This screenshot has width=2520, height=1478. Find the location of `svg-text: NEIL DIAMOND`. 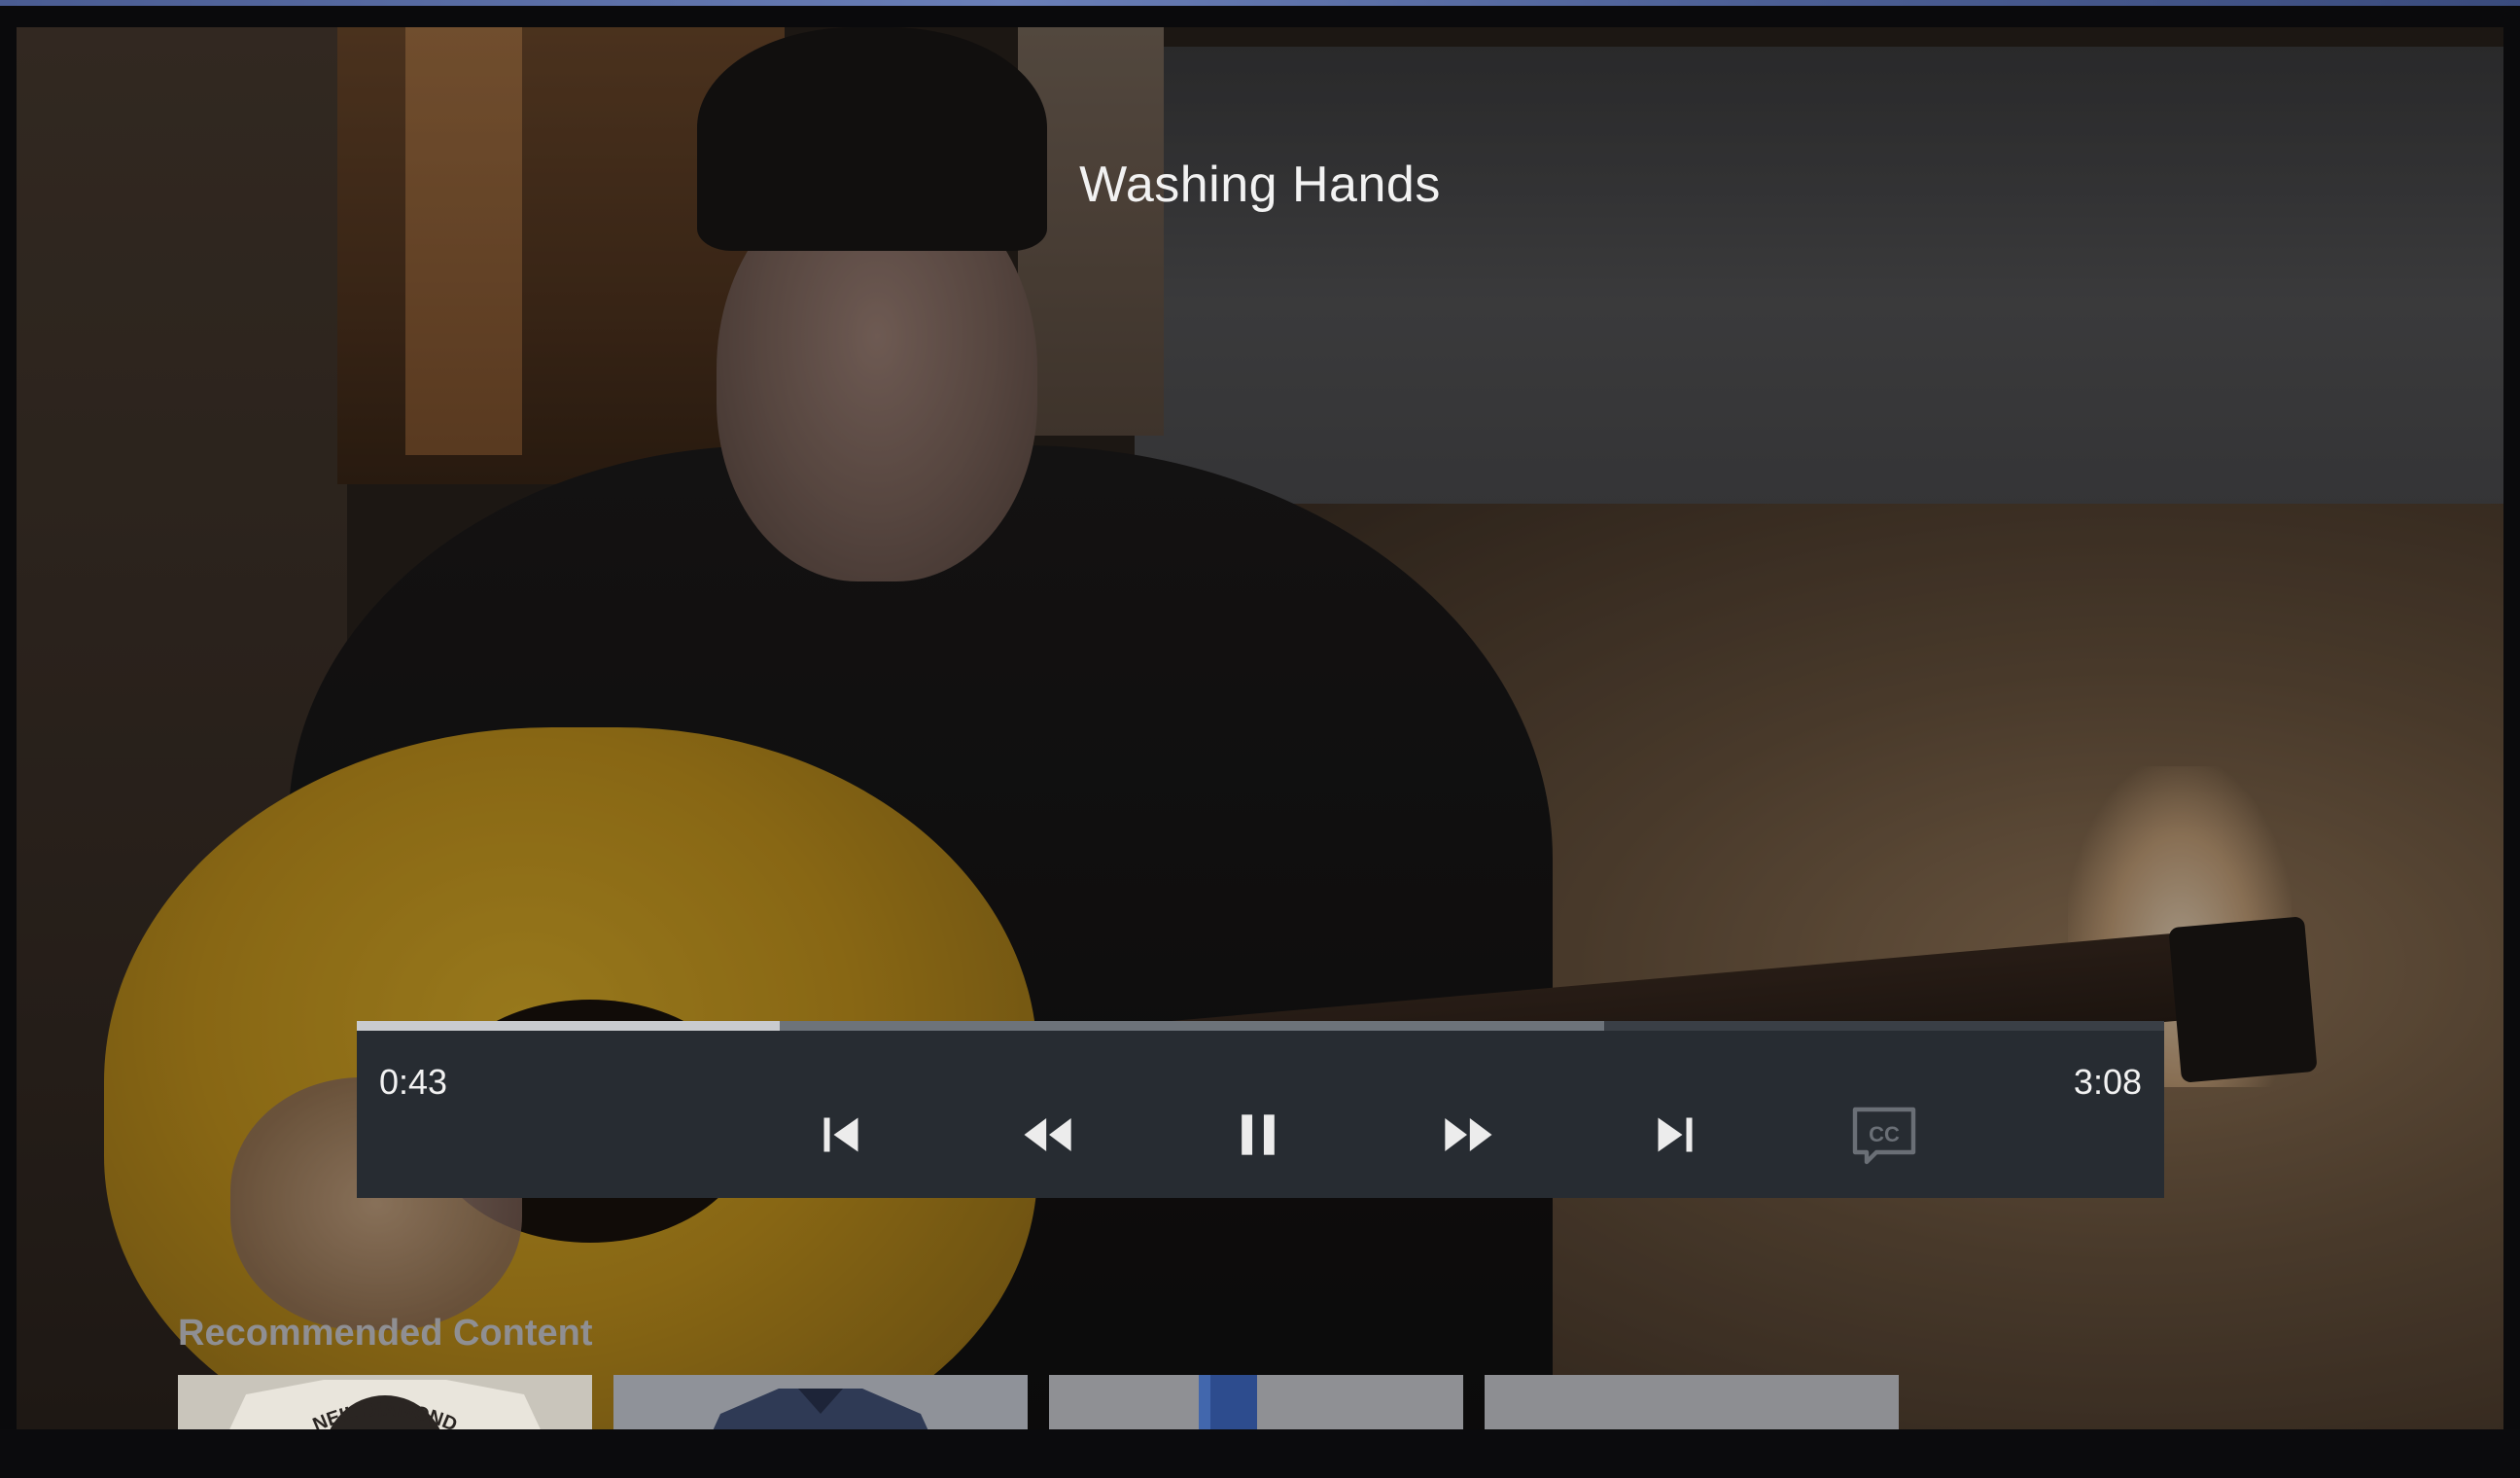

svg-text: NEIL DIAMOND is located at coordinates (385, 1414).